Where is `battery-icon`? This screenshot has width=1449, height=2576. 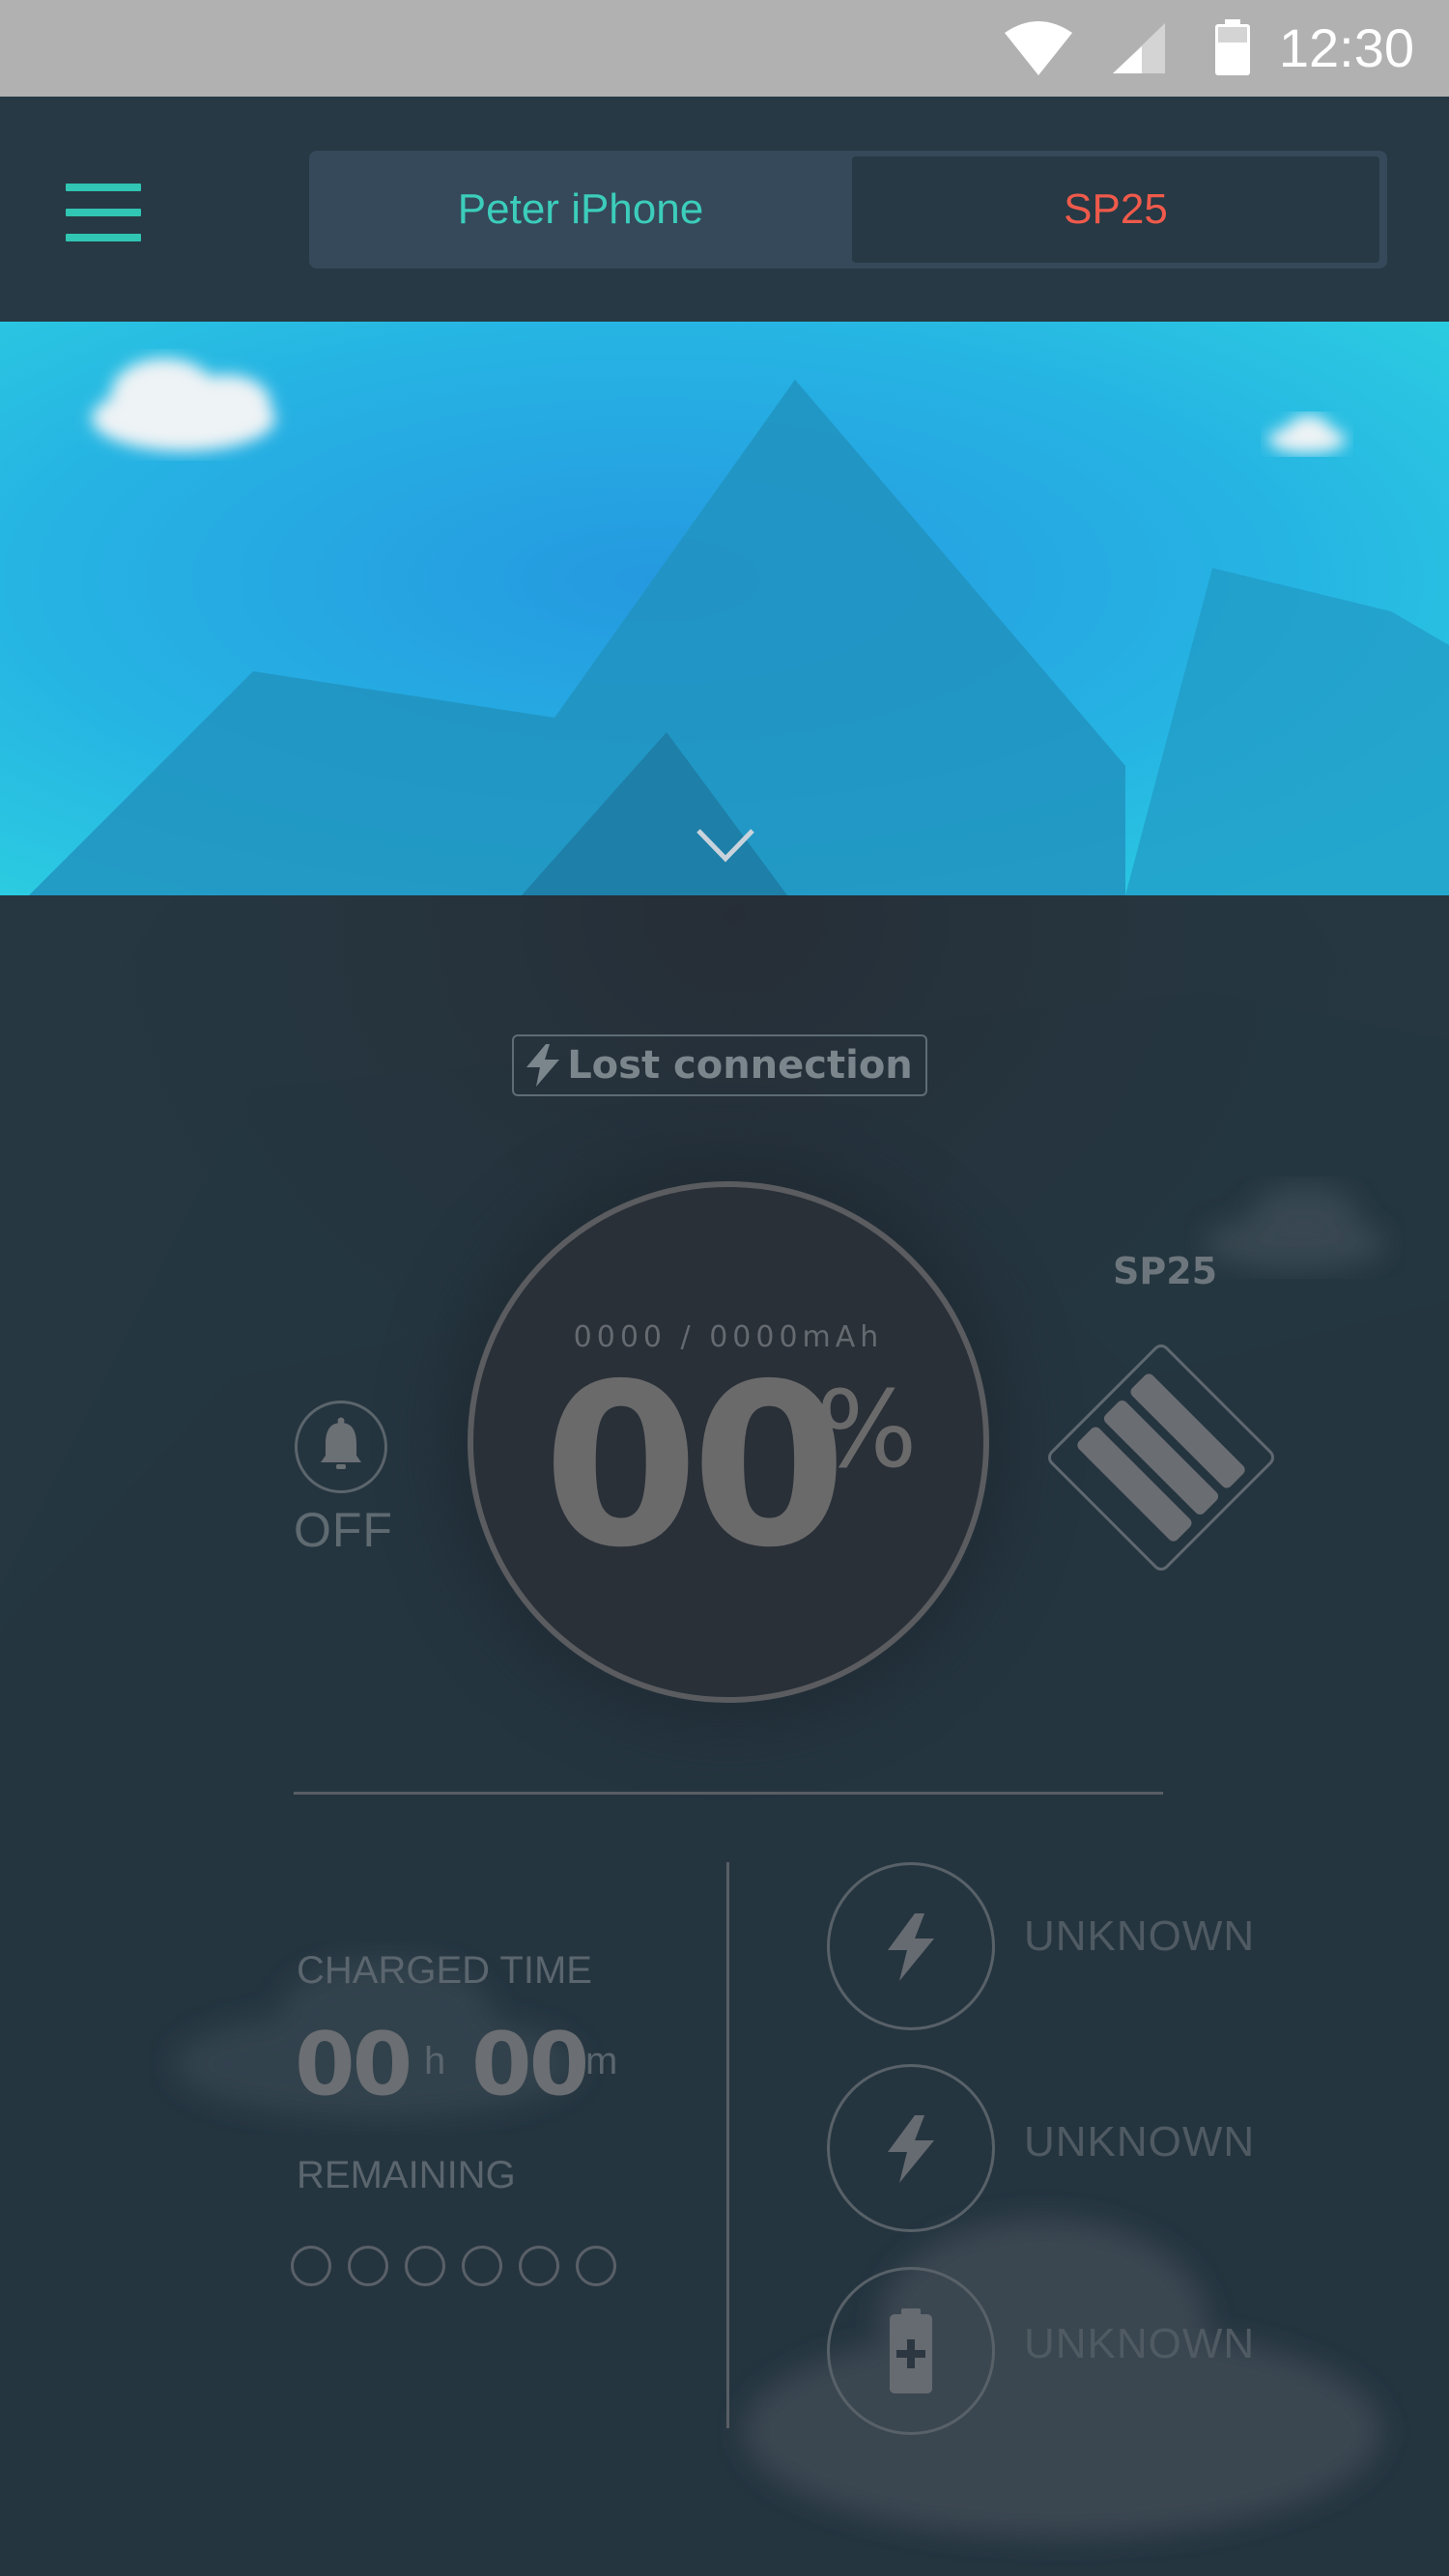
battery-icon is located at coordinates (1232, 47).